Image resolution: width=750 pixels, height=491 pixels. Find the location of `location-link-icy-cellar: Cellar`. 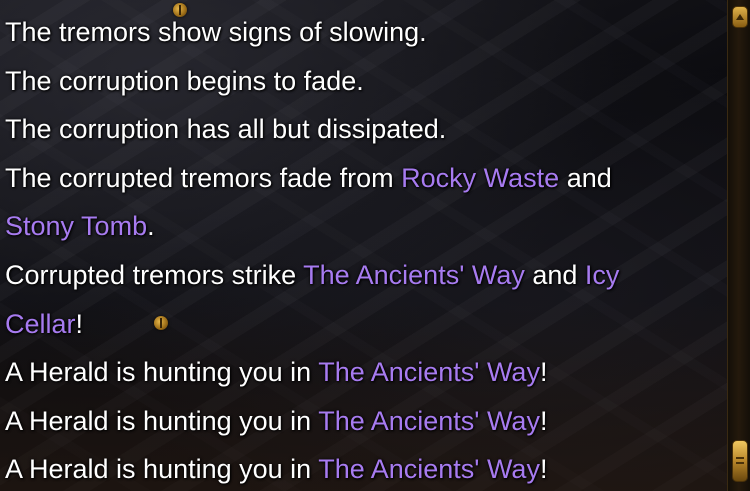

location-link-icy-cellar: Cellar is located at coordinates (40, 324).